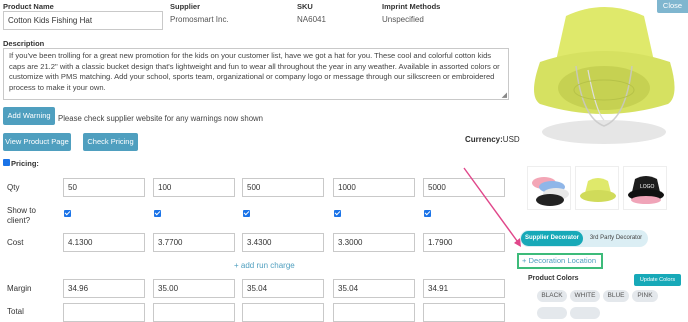 The height and width of the screenshot is (322, 688). Describe the element at coordinates (657, 280) in the screenshot. I see `update-colors-button: Update Colors` at that location.